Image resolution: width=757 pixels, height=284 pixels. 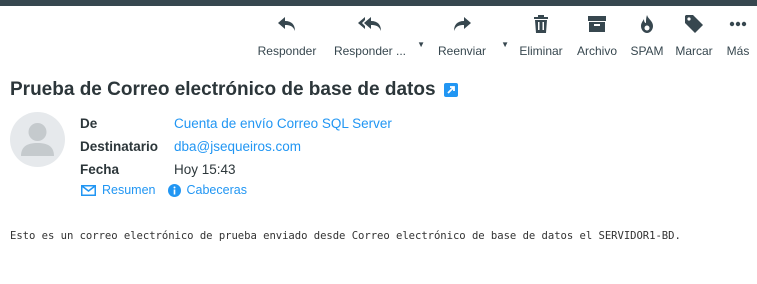 What do you see at coordinates (541, 24) in the screenshot?
I see `trash-icon` at bounding box center [541, 24].